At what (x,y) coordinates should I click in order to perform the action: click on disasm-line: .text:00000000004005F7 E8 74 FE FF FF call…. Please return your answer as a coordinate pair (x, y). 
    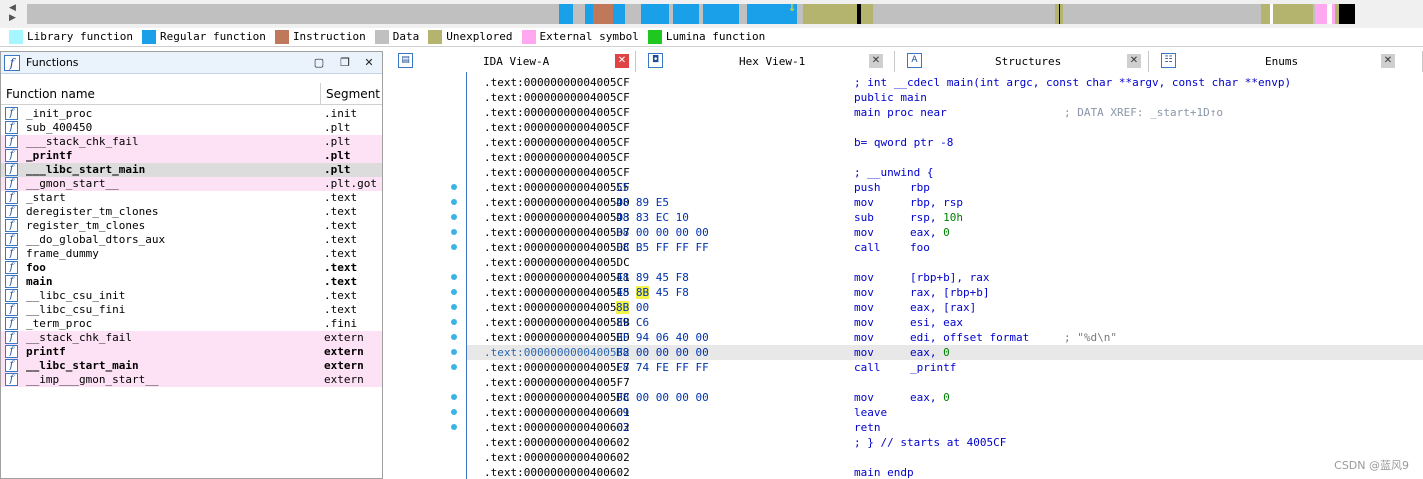
    Looking at the image, I should click on (945, 367).